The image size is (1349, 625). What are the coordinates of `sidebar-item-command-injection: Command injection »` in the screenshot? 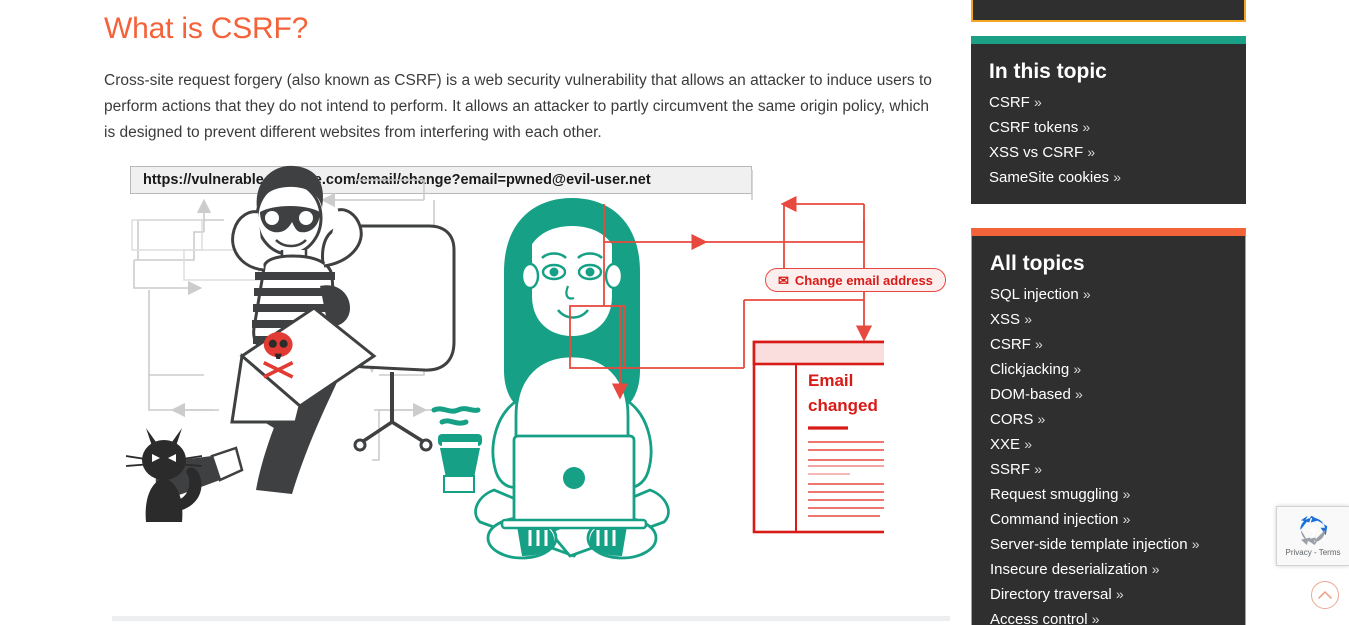 It's located at (1117, 519).